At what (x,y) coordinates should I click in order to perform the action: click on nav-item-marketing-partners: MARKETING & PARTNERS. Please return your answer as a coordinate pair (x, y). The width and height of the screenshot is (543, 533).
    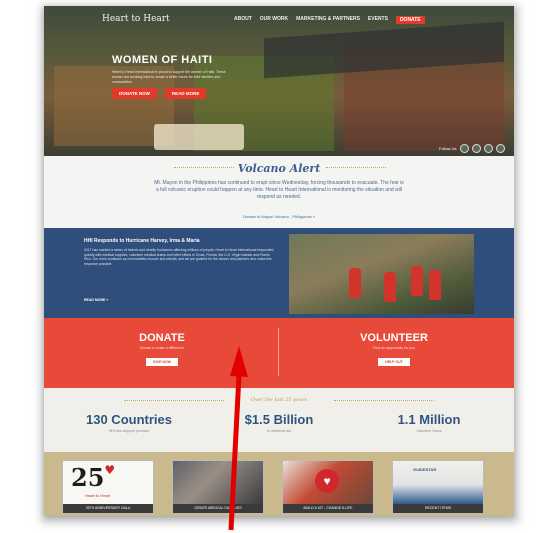
    Looking at the image, I should click on (328, 20).